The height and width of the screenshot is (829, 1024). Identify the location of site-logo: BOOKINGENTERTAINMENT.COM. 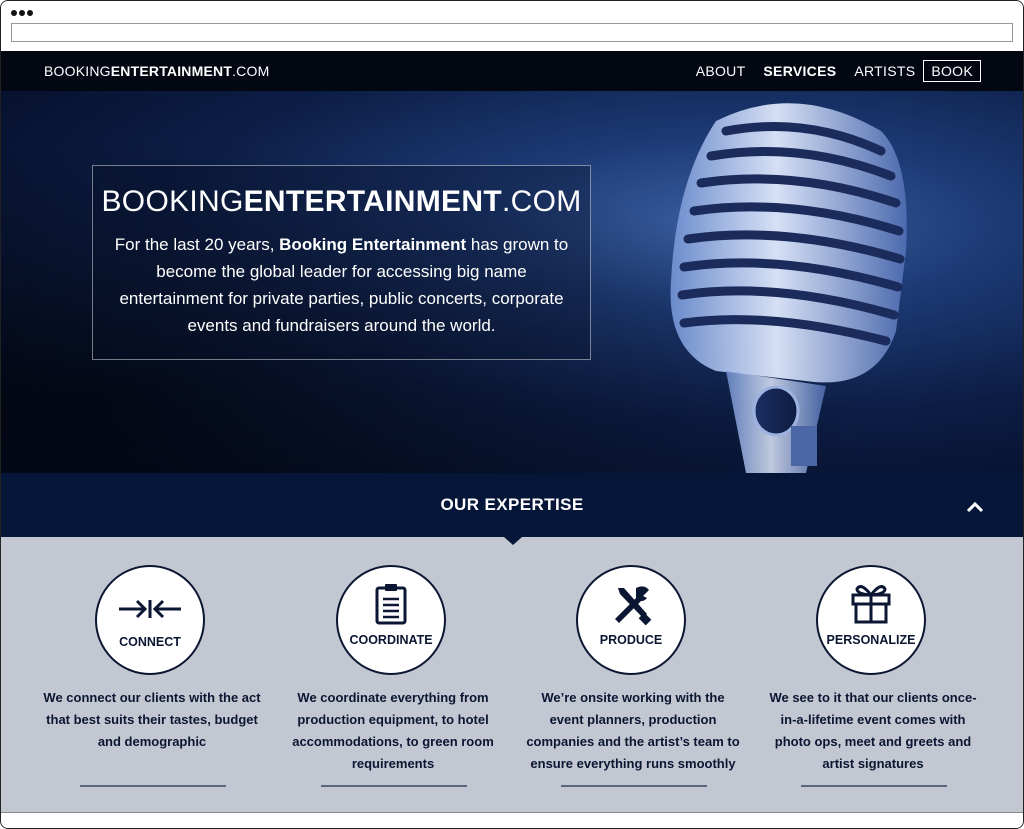
(156, 71).